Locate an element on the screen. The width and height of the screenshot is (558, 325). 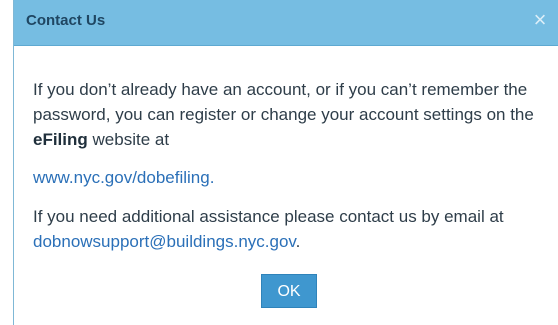
support-email-link: dobnowsupport@buildings.nyc.gov is located at coordinates (164, 241).